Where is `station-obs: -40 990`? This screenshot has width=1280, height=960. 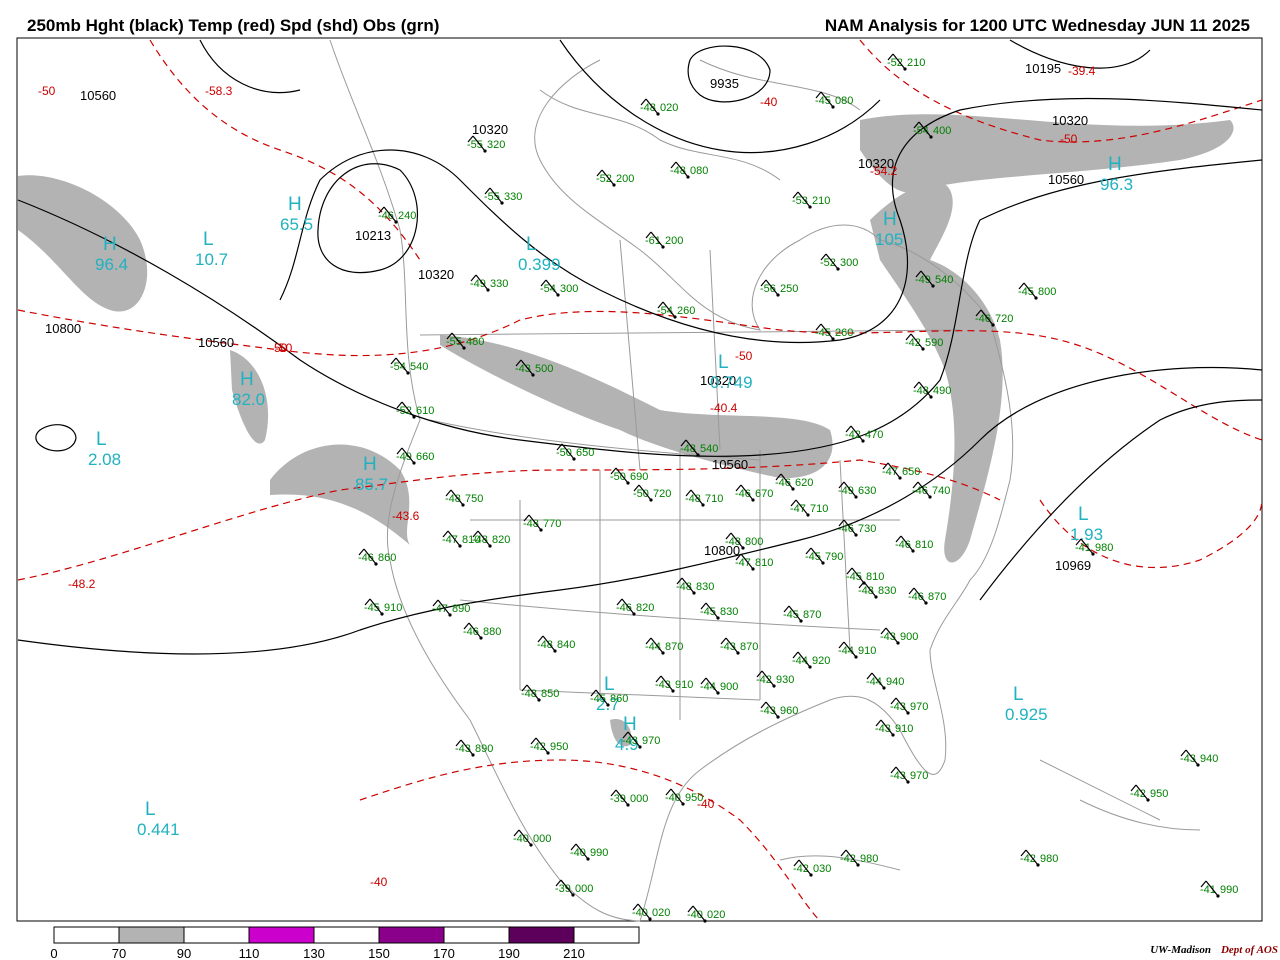 station-obs: -40 990 is located at coordinates (589, 852).